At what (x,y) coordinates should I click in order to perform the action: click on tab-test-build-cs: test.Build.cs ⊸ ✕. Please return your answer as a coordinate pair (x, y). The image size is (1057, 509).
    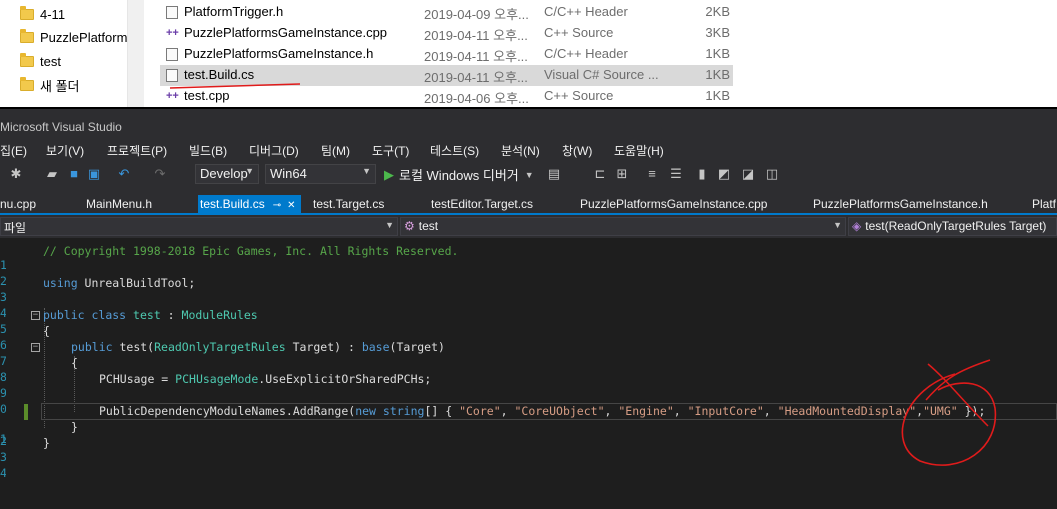
    Looking at the image, I should click on (250, 204).